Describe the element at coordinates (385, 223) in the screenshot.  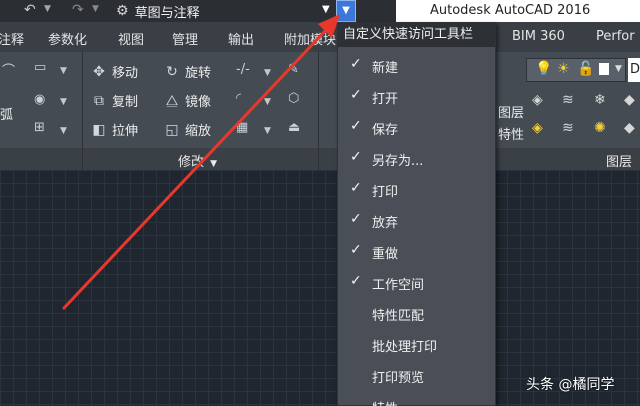
I see `menu-item-label: 放弃` at that location.